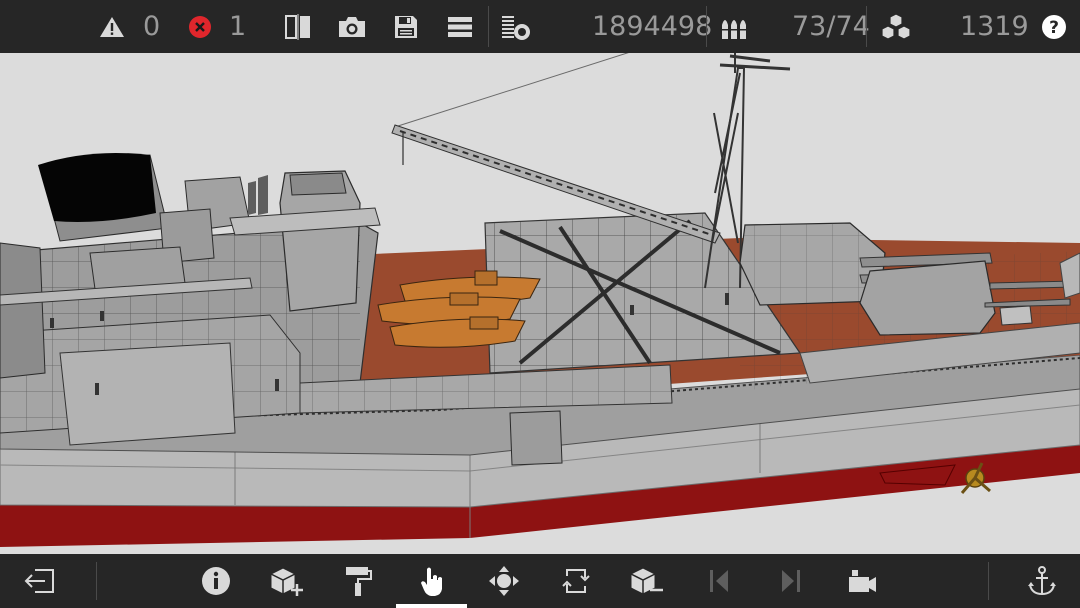  What do you see at coordinates (286, 581) in the screenshot?
I see `add-block-icon` at bounding box center [286, 581].